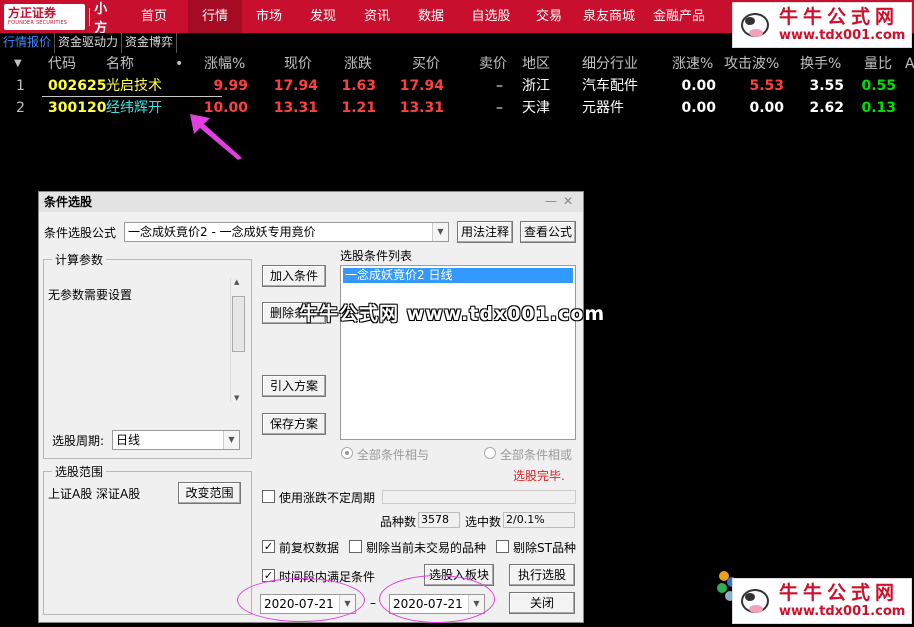 This screenshot has width=914, height=627. What do you see at coordinates (268, 546) in the screenshot?
I see `pre-adjust-checkbox: ✓` at bounding box center [268, 546].